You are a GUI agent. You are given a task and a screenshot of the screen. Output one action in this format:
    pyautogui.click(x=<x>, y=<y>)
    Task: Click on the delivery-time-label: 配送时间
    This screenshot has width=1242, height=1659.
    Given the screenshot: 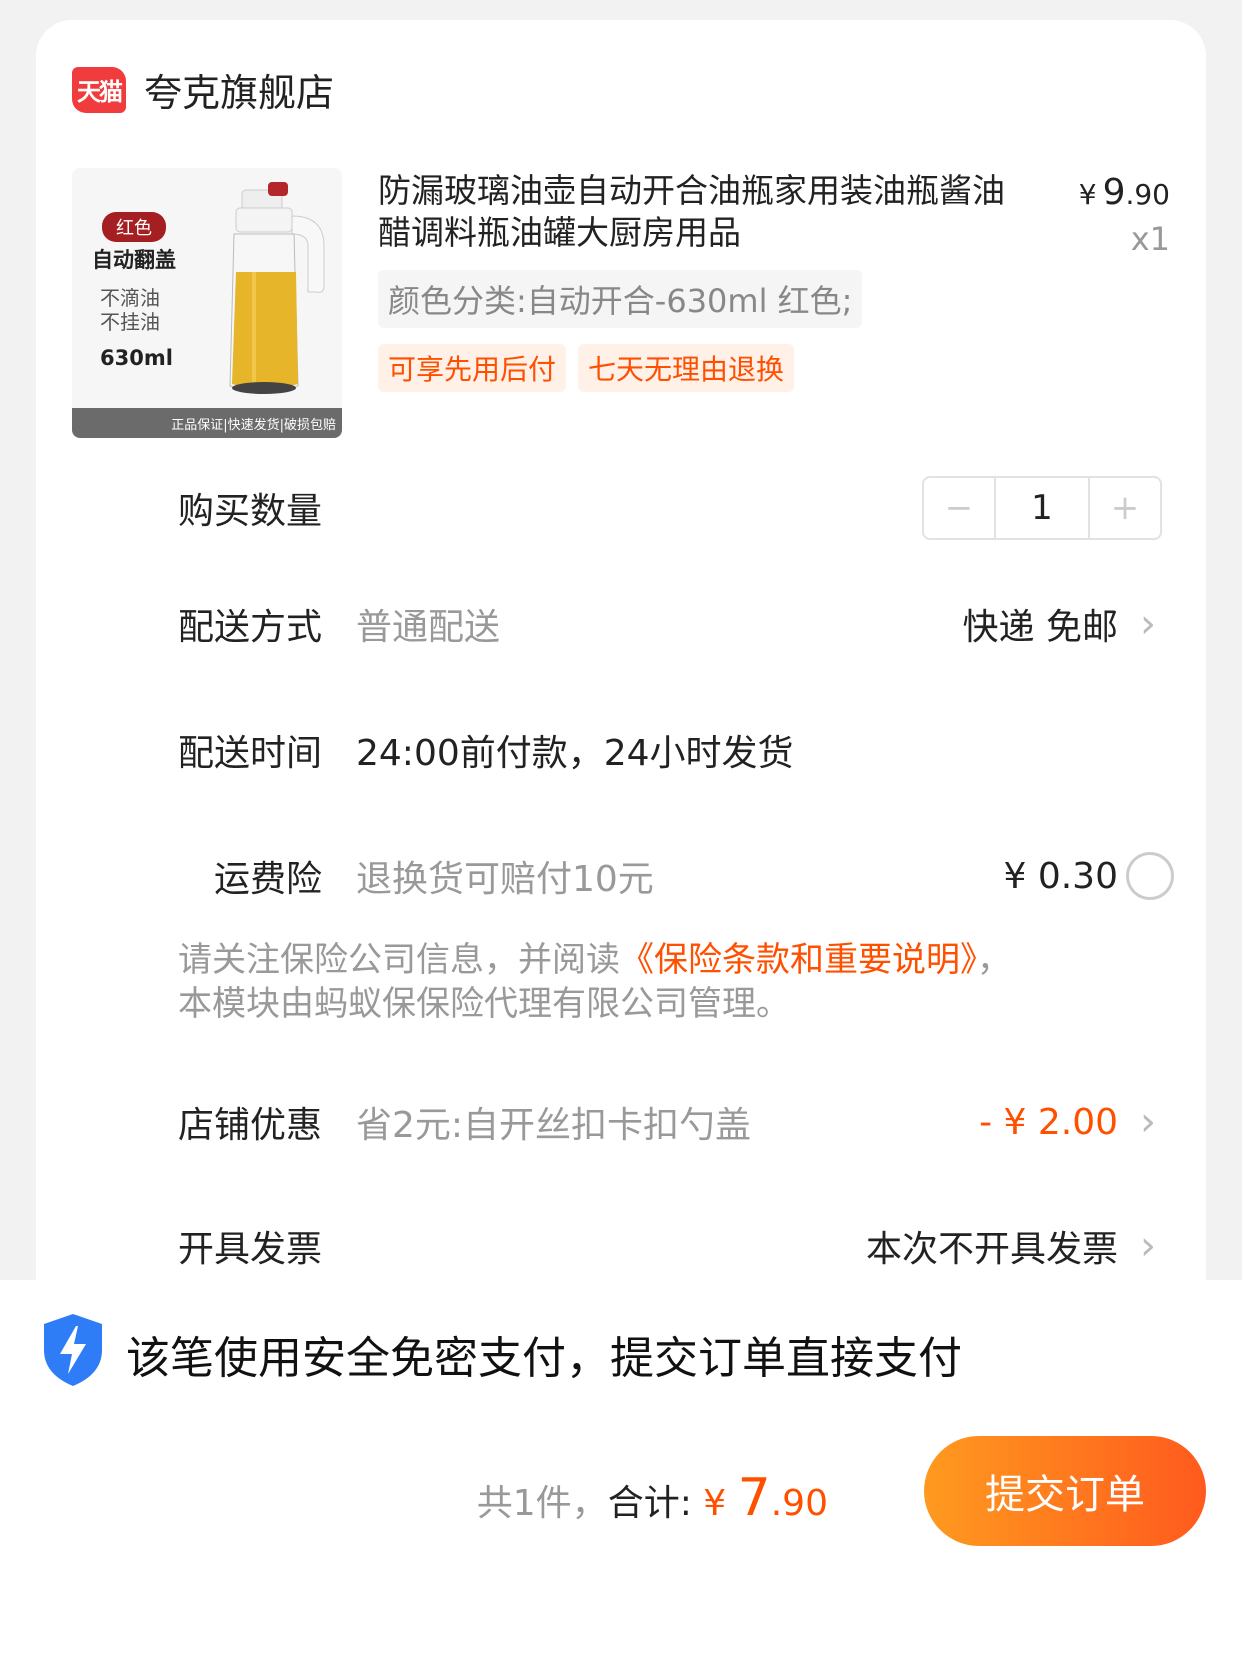 What is the action you would take?
    pyautogui.click(x=249, y=753)
    